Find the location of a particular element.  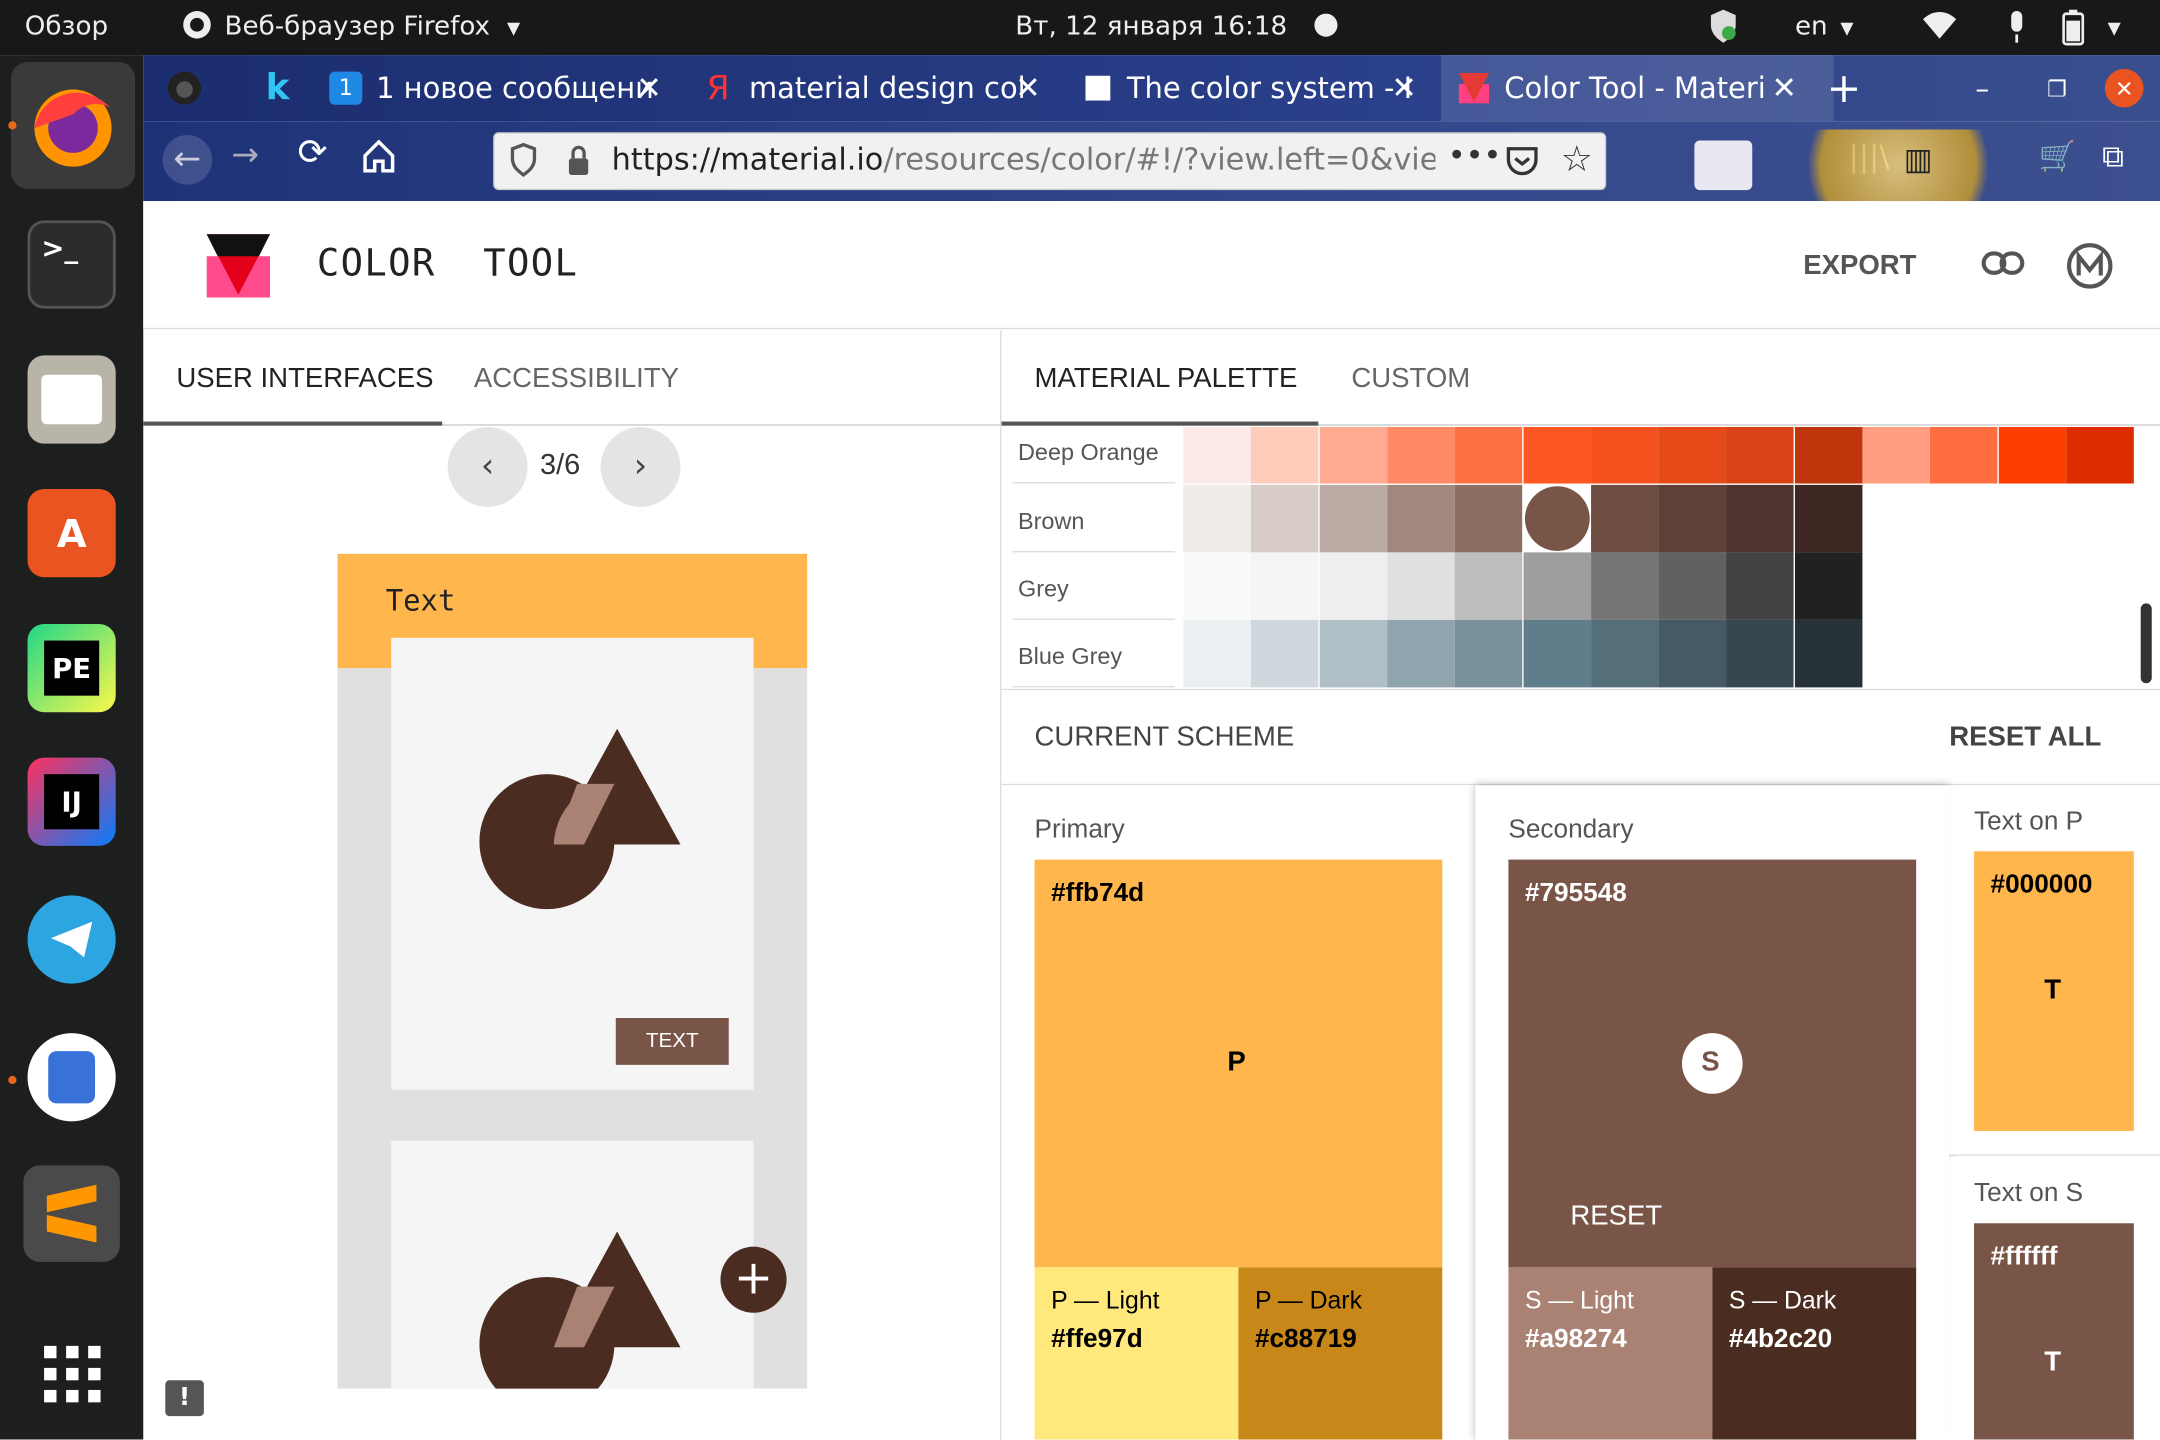

secondary-reset-button: RESET is located at coordinates (1616, 1217).